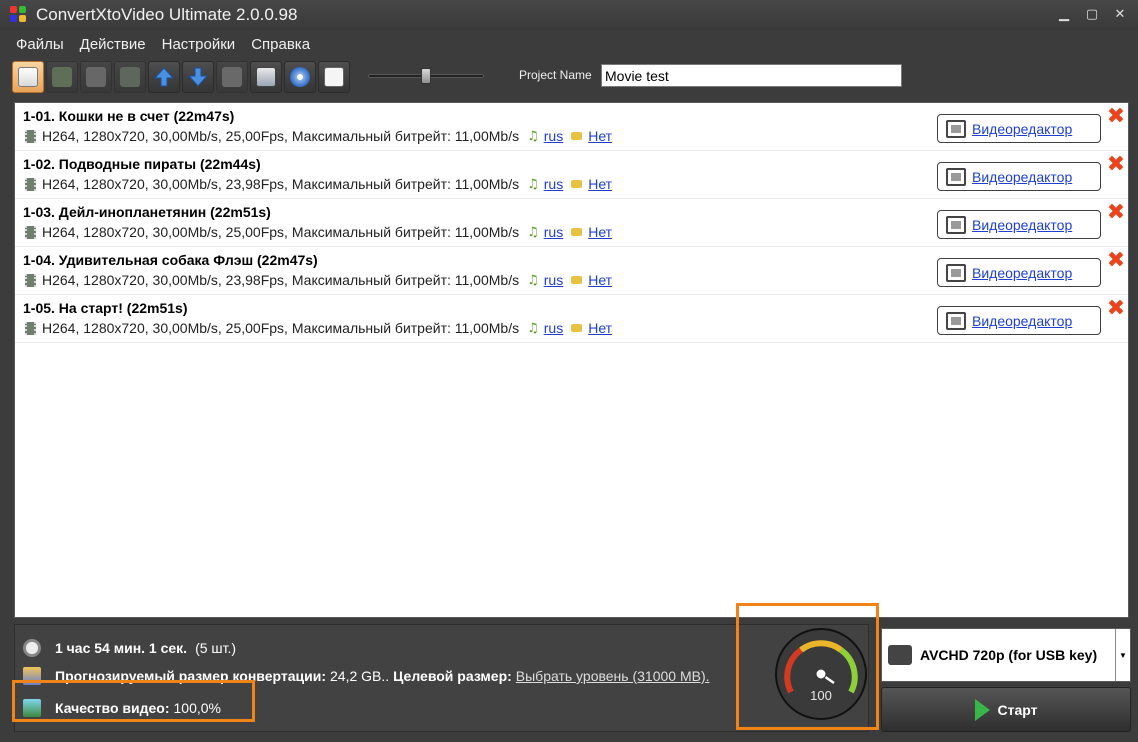 Image resolution: width=1138 pixels, height=742 pixels. I want to click on file-title: 1-02. Подводные пираты (22m44s), so click(142, 164).